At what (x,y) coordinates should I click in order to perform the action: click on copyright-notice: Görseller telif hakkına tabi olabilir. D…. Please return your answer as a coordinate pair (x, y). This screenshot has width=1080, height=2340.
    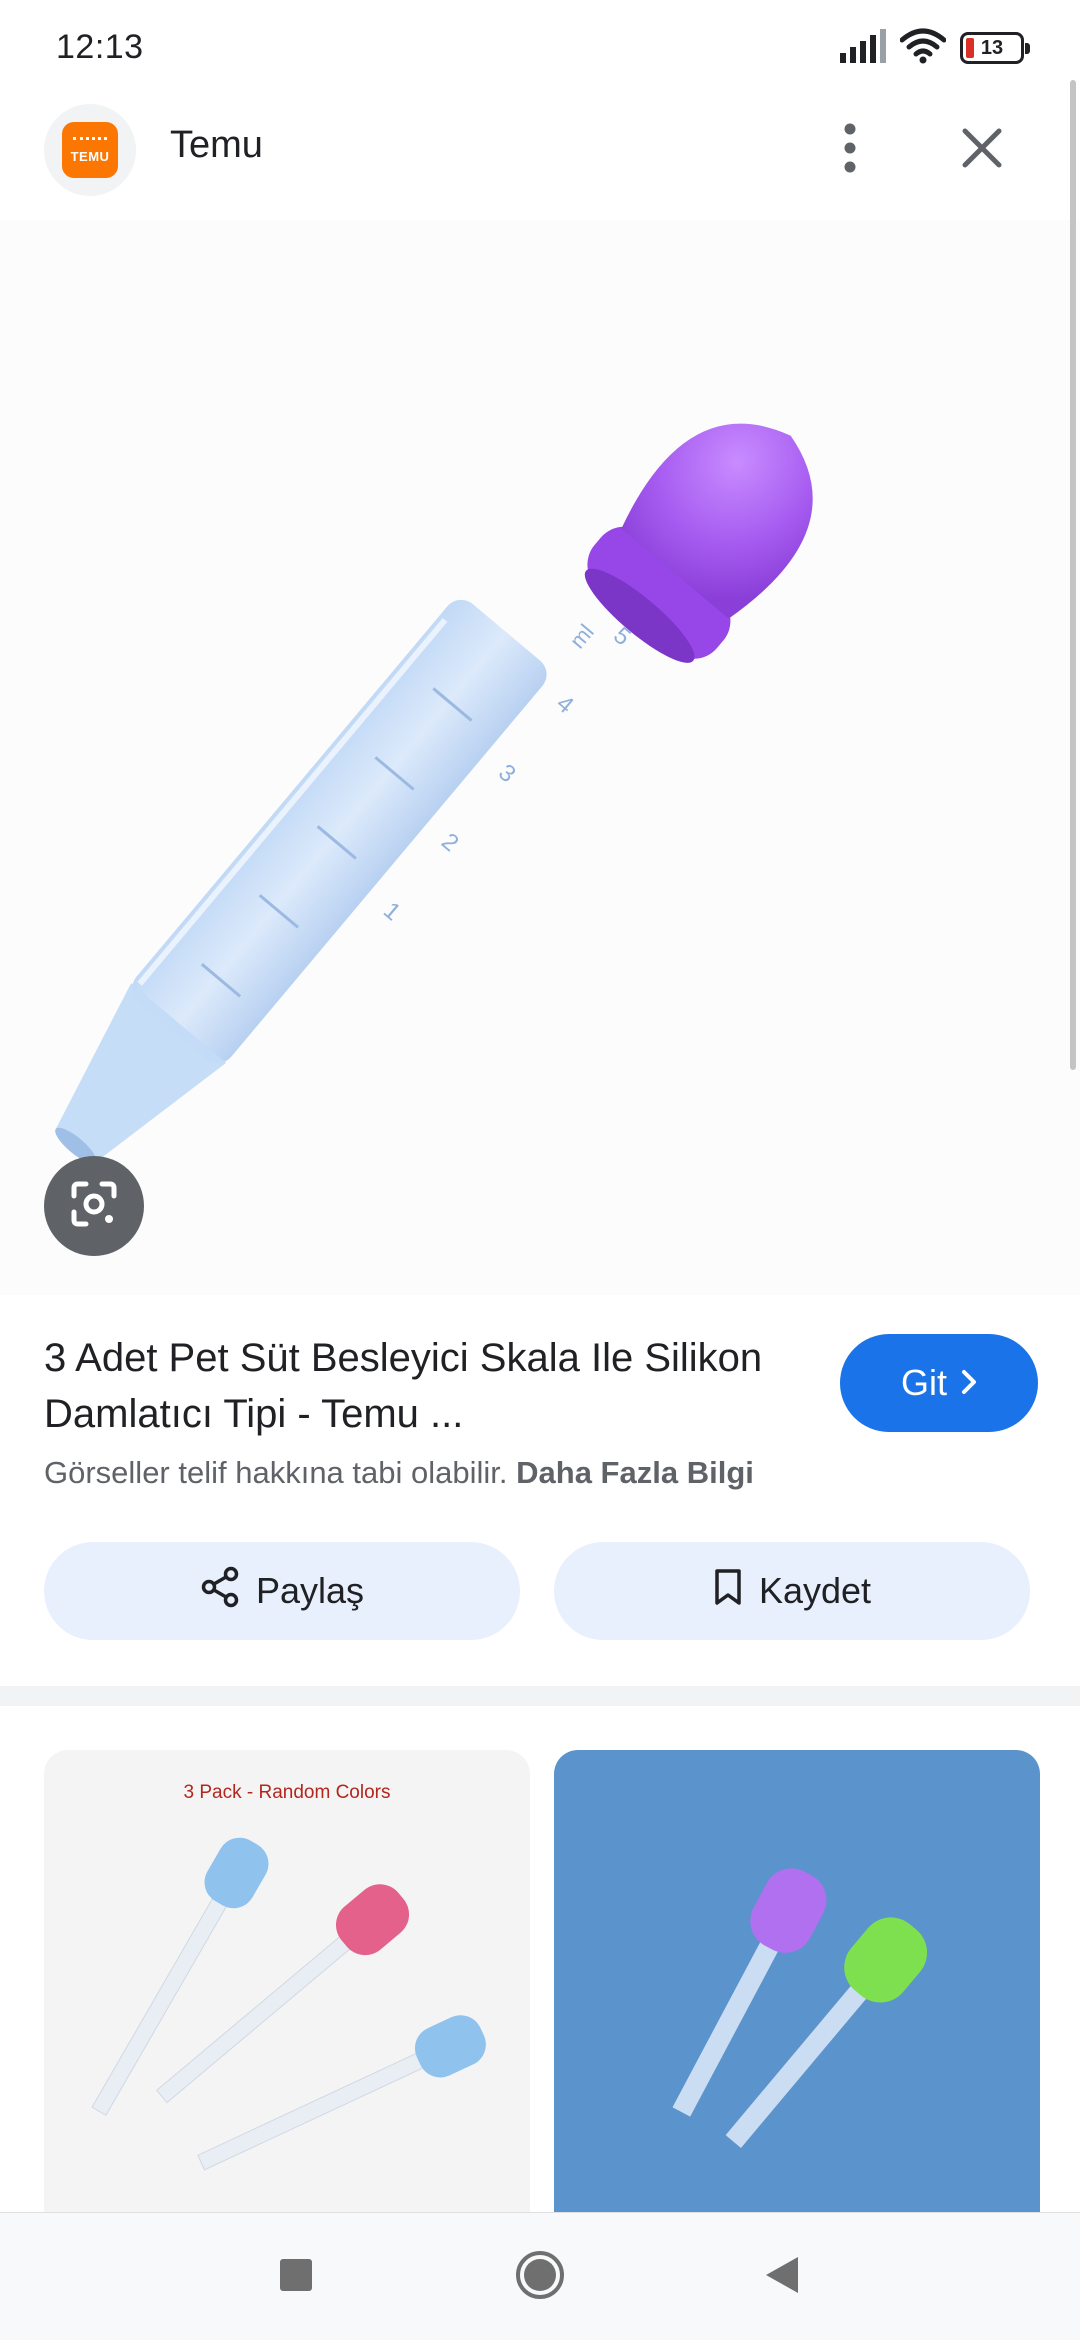
    Looking at the image, I should click on (399, 1473).